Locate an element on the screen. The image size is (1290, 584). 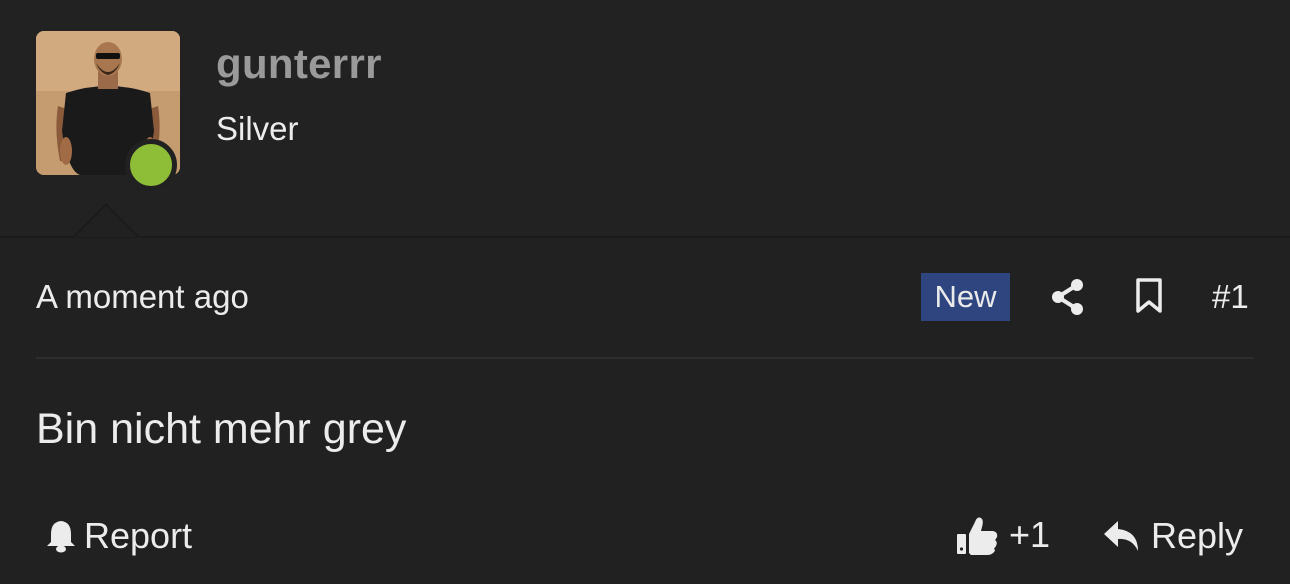
bookmark-icon is located at coordinates (1149, 296).